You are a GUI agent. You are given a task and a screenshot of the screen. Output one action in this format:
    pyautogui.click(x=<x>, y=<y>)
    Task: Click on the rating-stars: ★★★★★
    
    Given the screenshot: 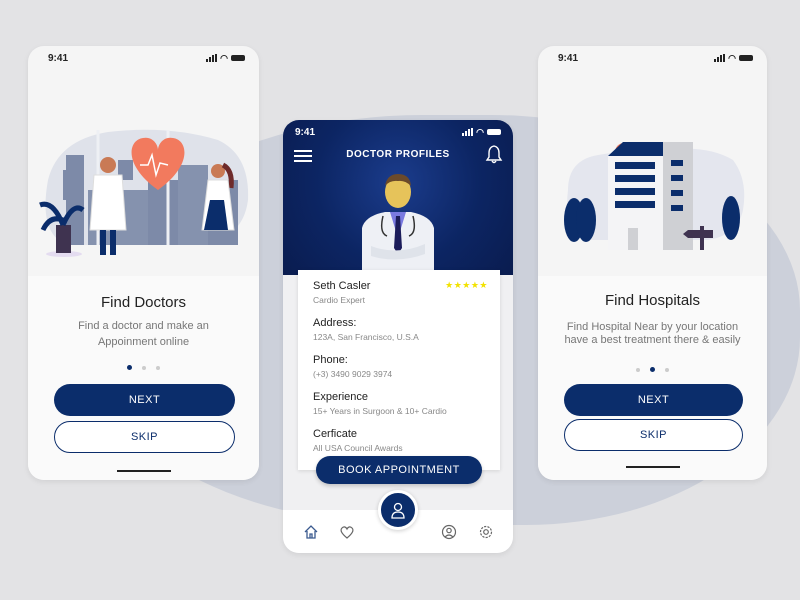 What is the action you would take?
    pyautogui.click(x=466, y=285)
    